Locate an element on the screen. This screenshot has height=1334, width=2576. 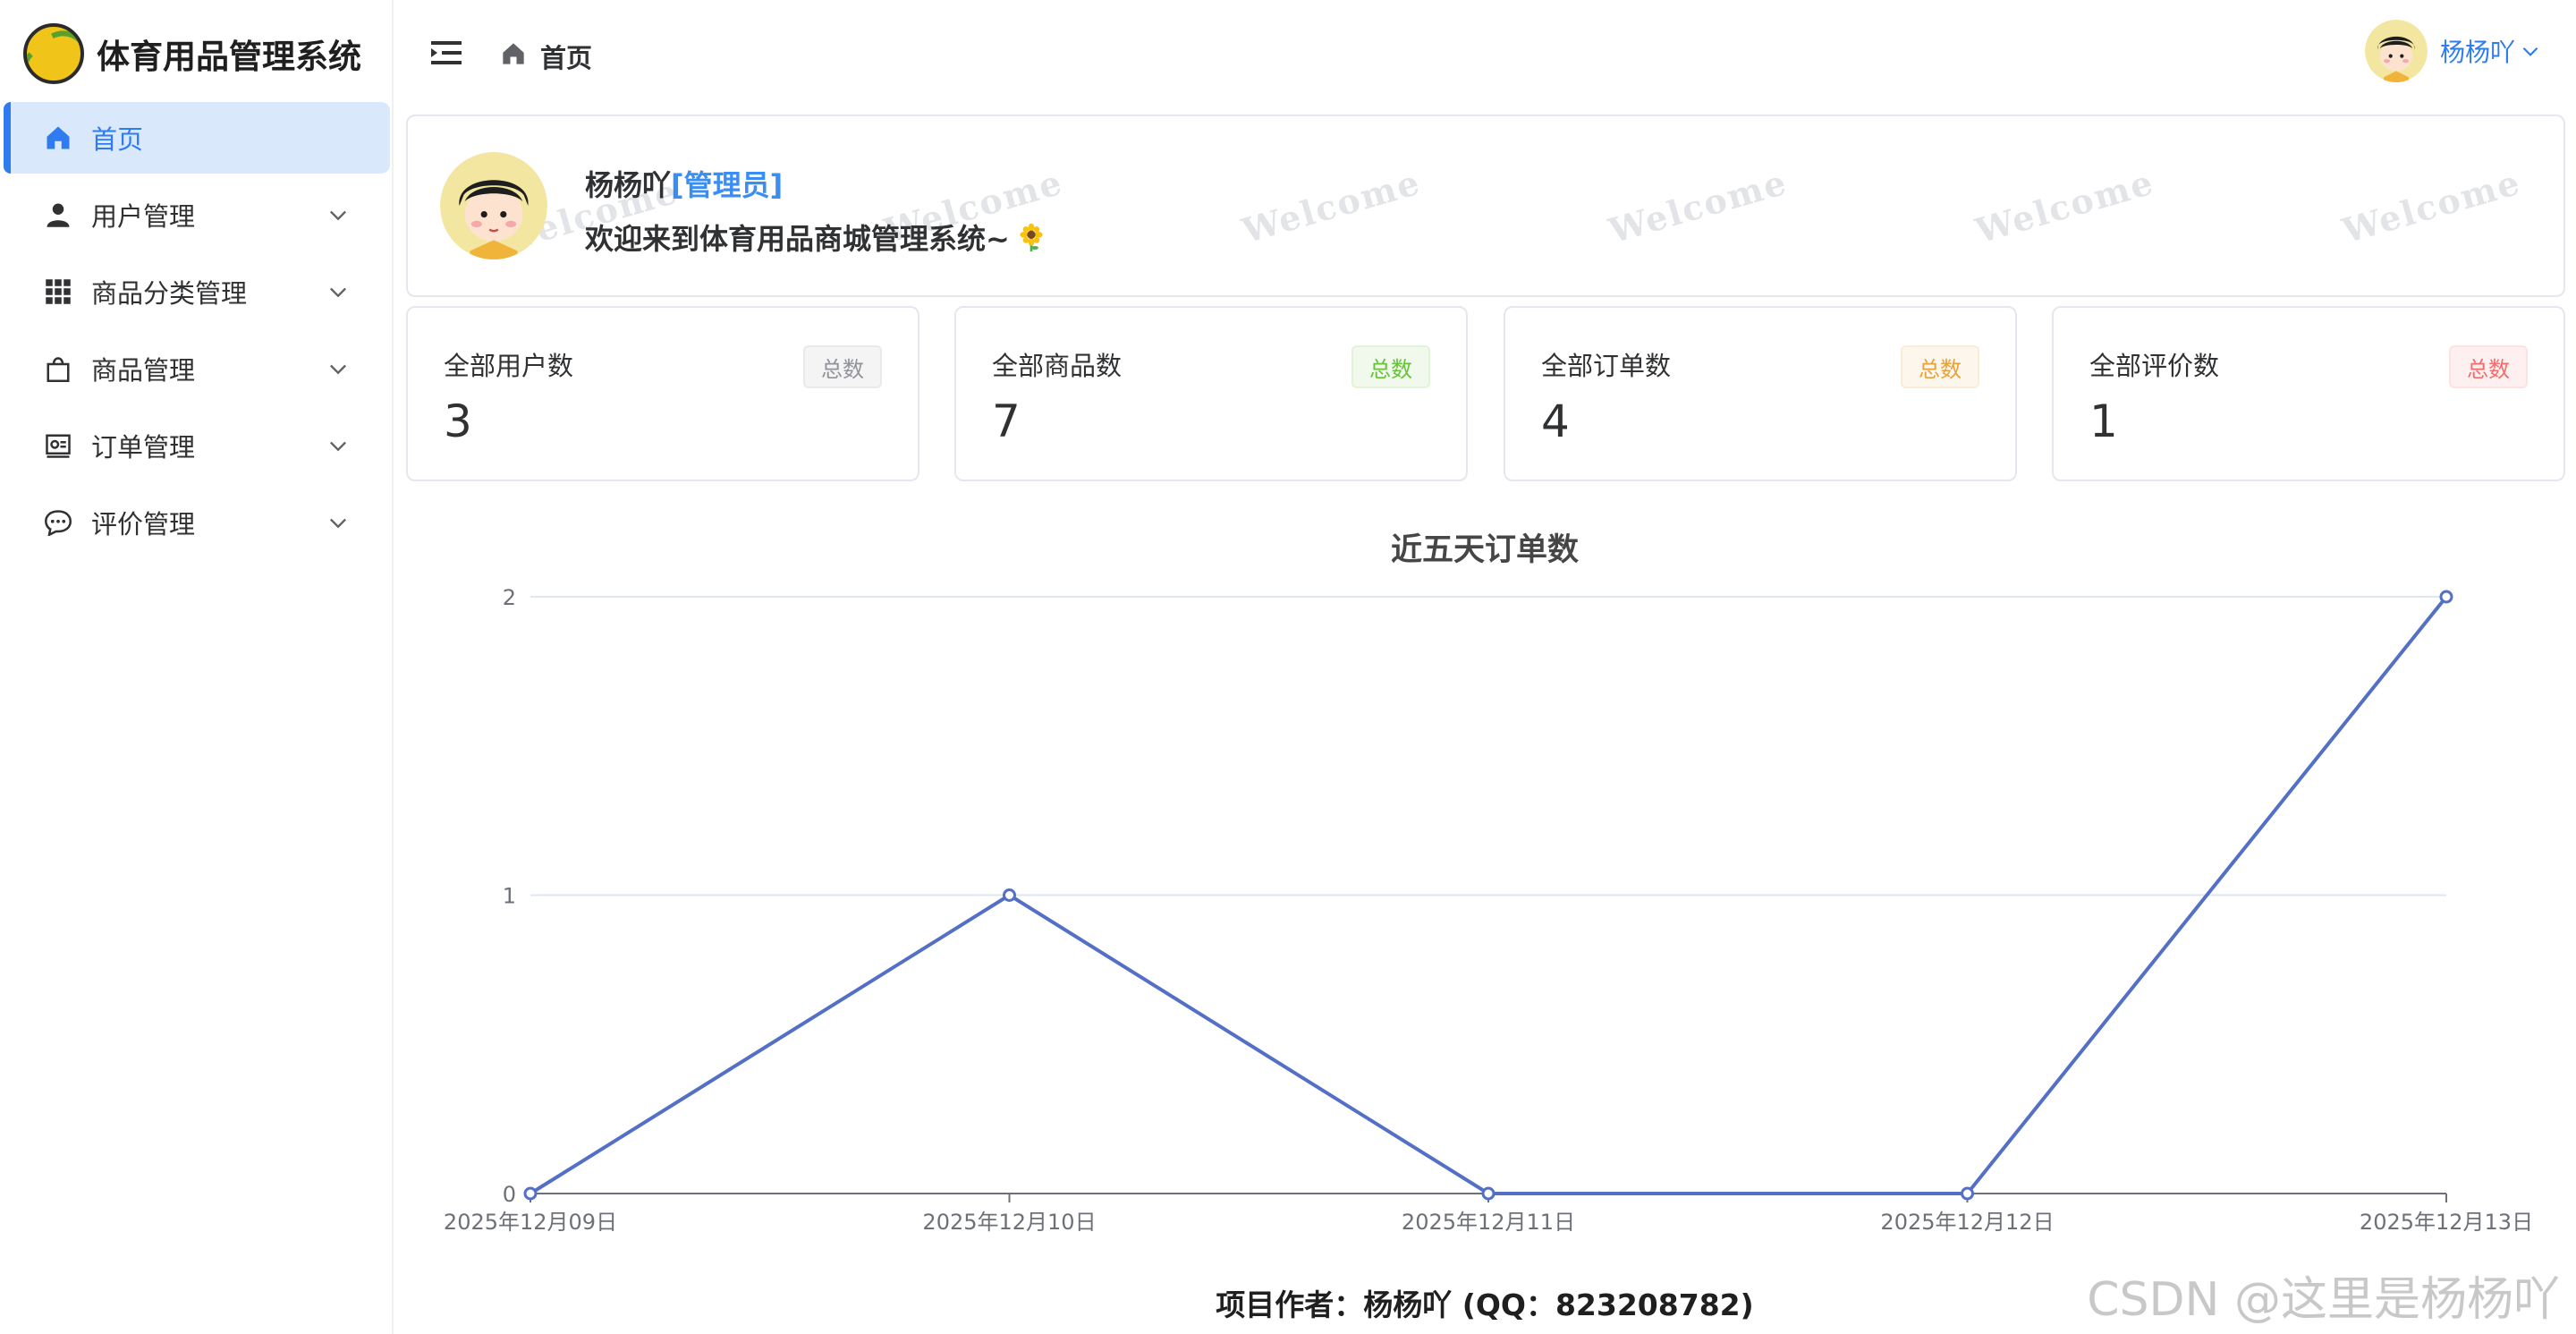
stat-label: 全部订单数 is located at coordinates (1606, 366).